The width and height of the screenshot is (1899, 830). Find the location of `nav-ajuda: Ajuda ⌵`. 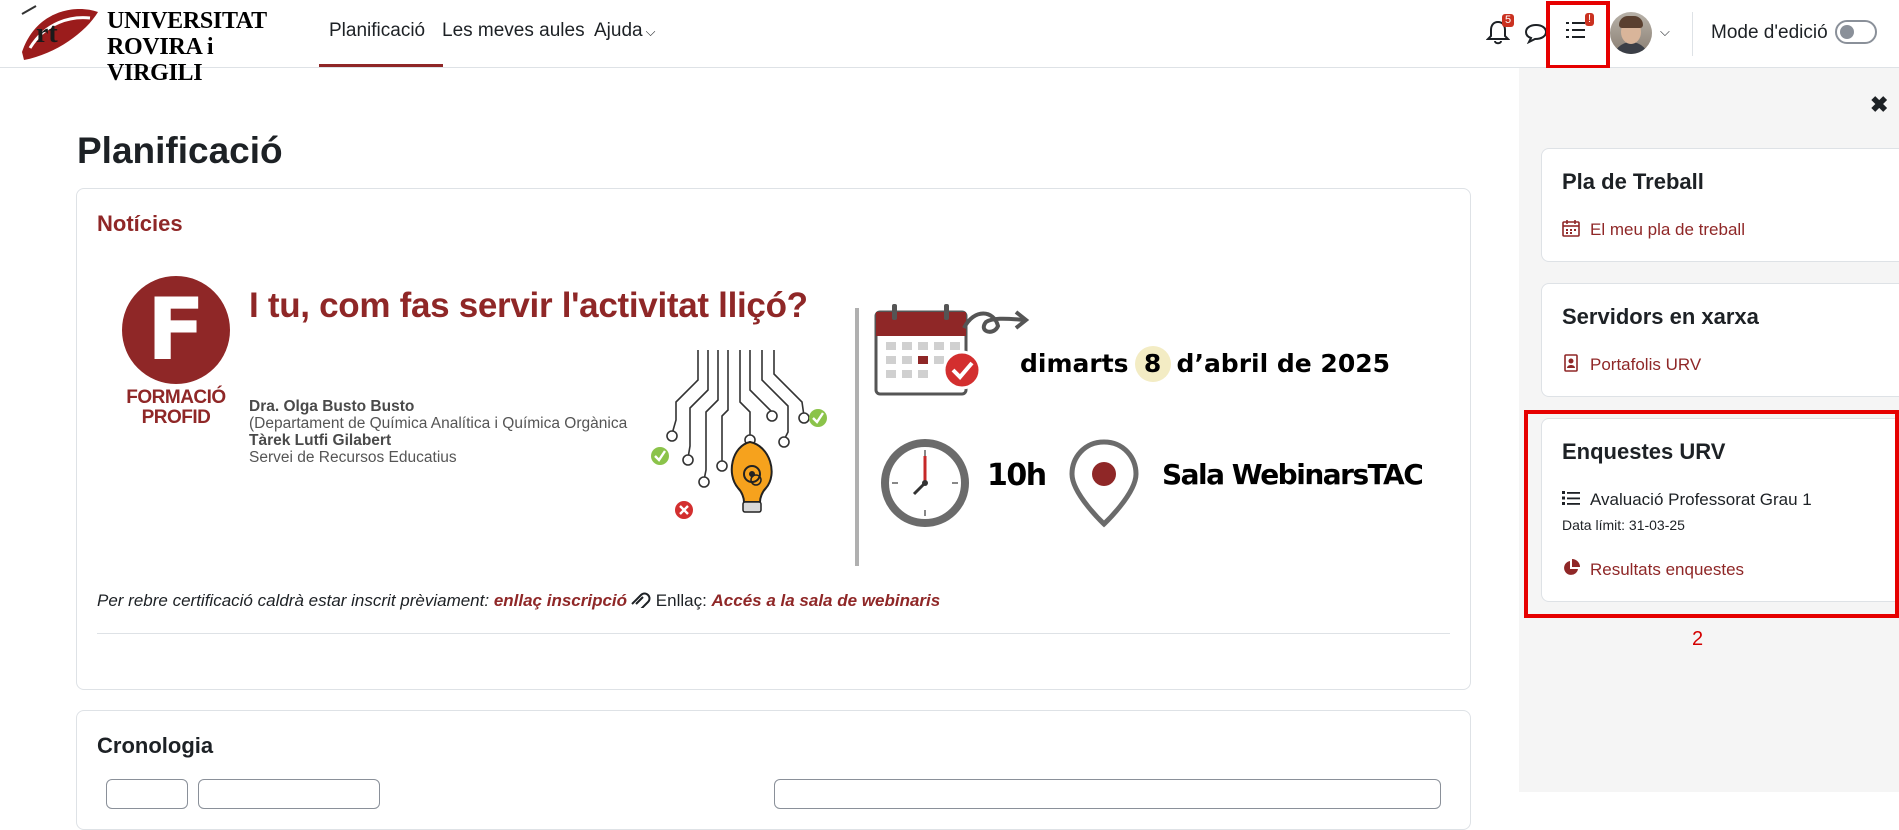

nav-ajuda: Ajuda ⌵ is located at coordinates (624, 31).